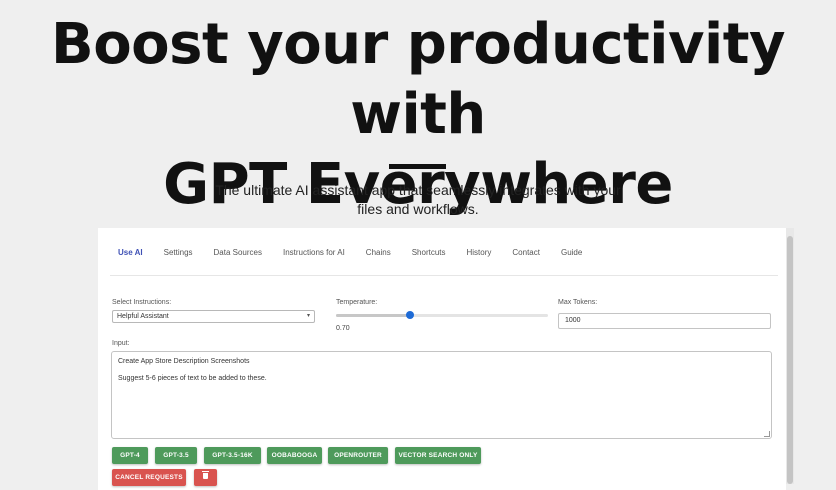 Image resolution: width=836 pixels, height=490 pixels. Describe the element at coordinates (294, 455) in the screenshot. I see `oobabooga-button: OOBABOOGA` at that location.